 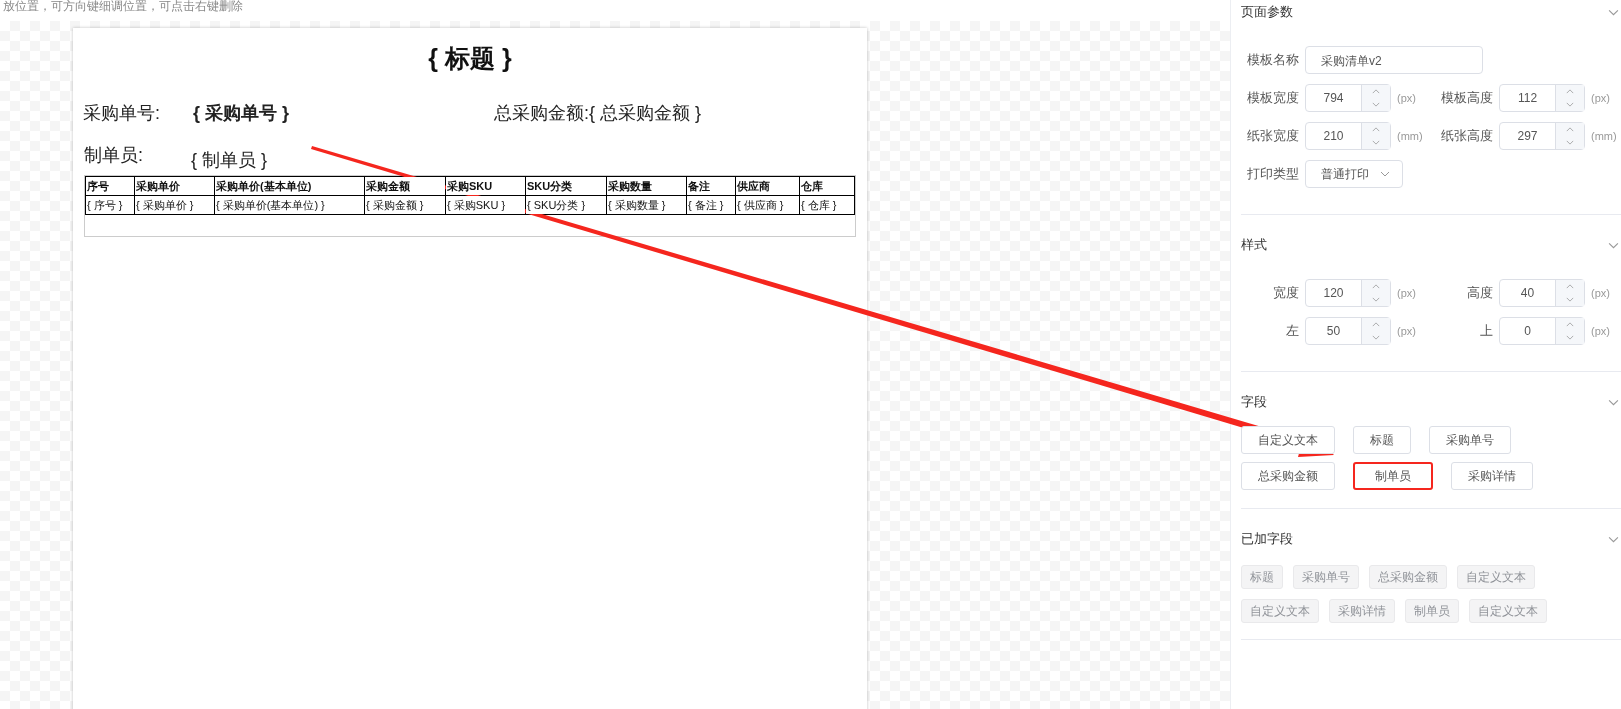 I want to click on column-header: 序号, so click(x=110, y=186).